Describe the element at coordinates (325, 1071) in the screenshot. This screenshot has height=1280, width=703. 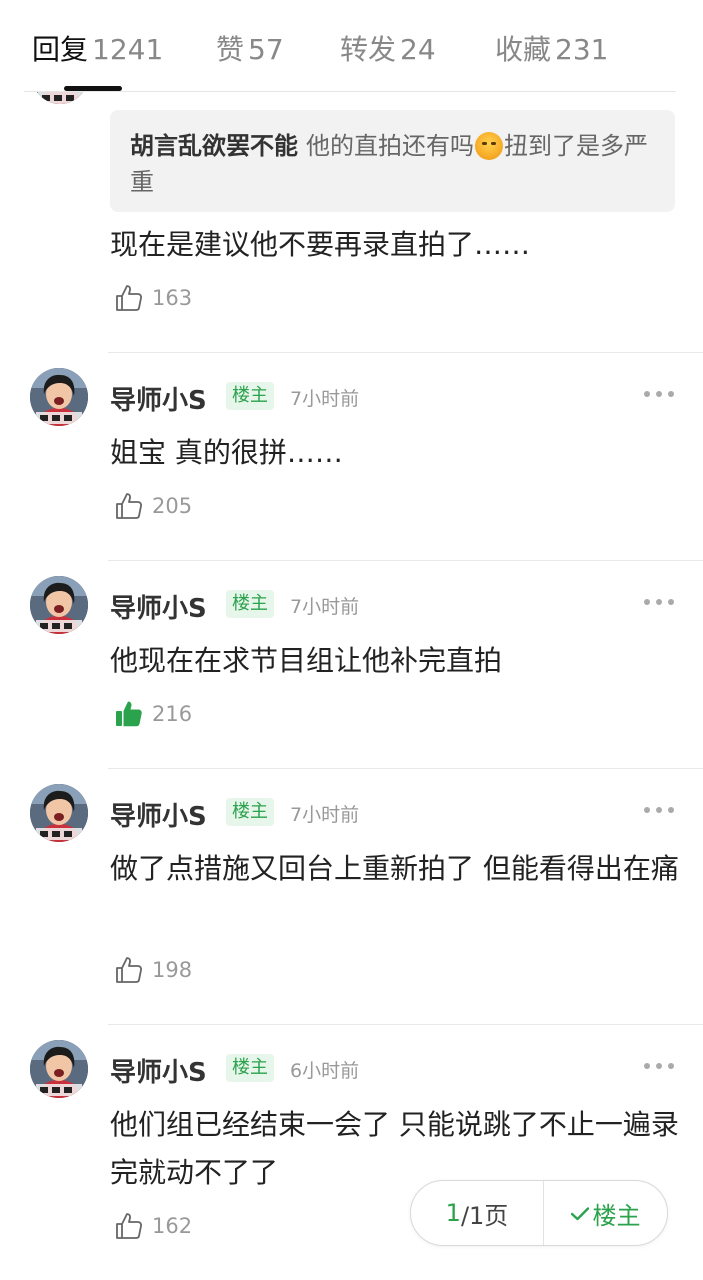
I see `comment-time: 6小时前` at that location.